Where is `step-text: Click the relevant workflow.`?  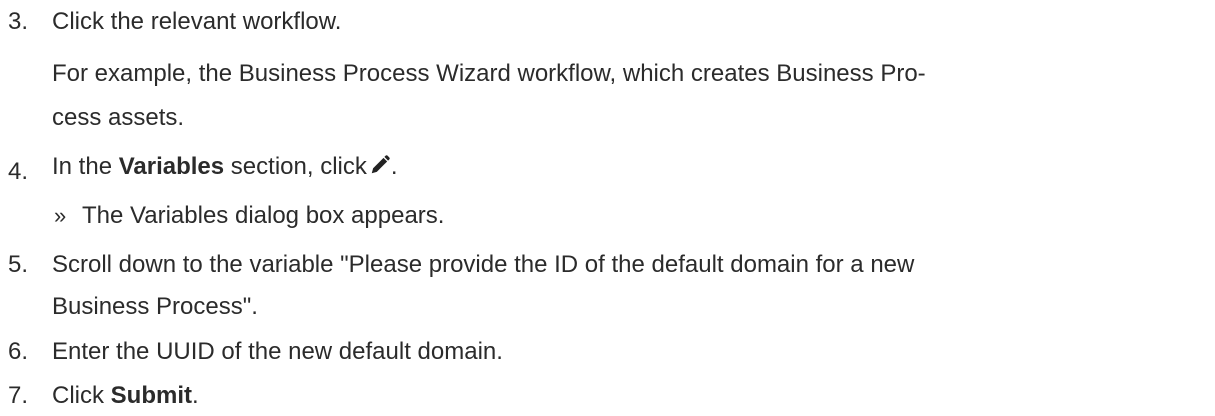
step-text: Click the relevant workflow. is located at coordinates (197, 21).